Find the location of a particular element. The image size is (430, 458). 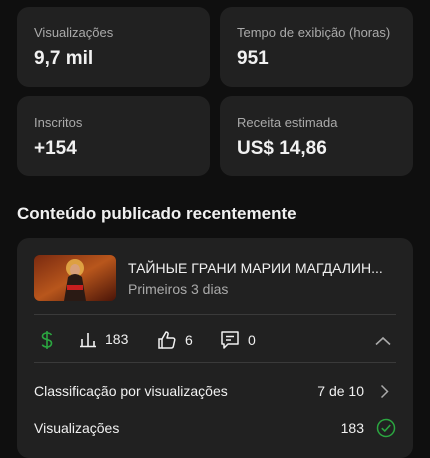

check-circle-icon is located at coordinates (386, 430).